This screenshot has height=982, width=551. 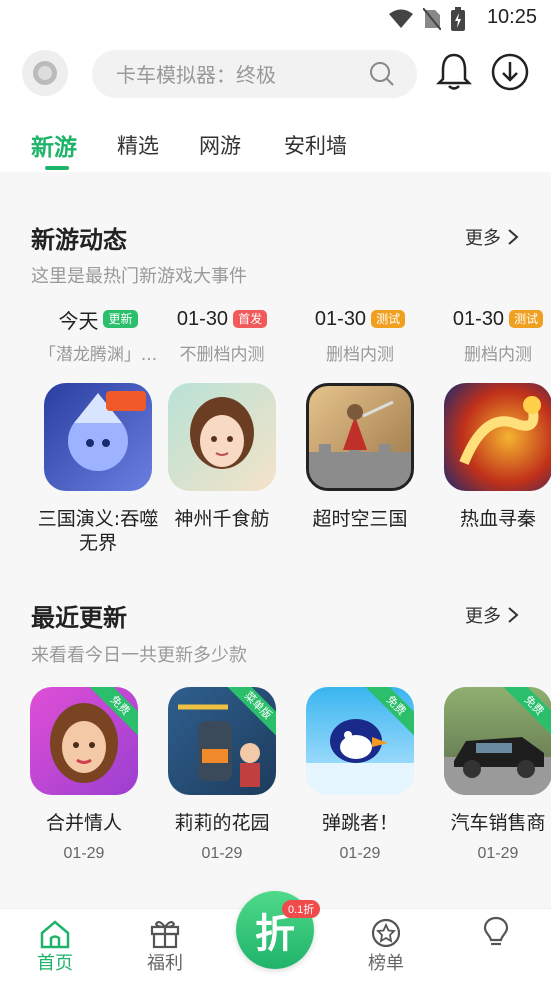 What do you see at coordinates (386, 963) in the screenshot?
I see `nav-ranking-label: 榜单` at bounding box center [386, 963].